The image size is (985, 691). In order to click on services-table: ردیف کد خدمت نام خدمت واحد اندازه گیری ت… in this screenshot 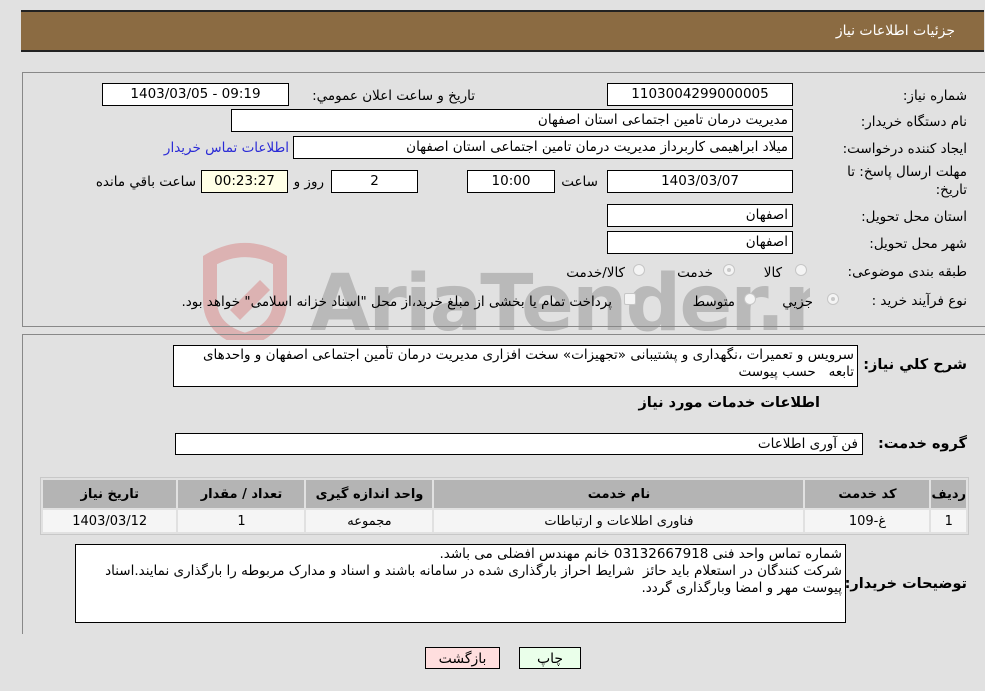, I will do `click(504, 506)`.